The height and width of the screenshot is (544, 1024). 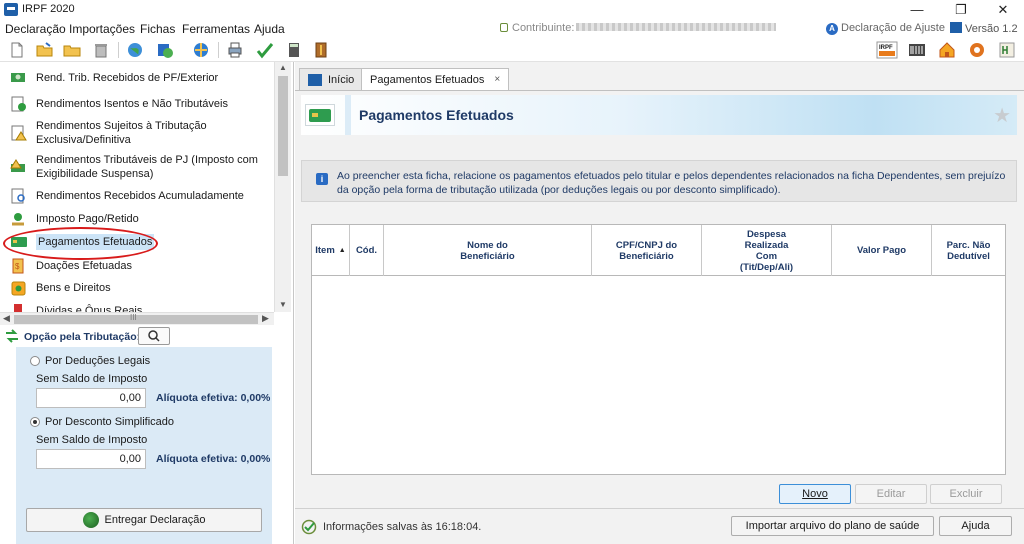 I want to click on minimize-button: —, so click(x=917, y=10).